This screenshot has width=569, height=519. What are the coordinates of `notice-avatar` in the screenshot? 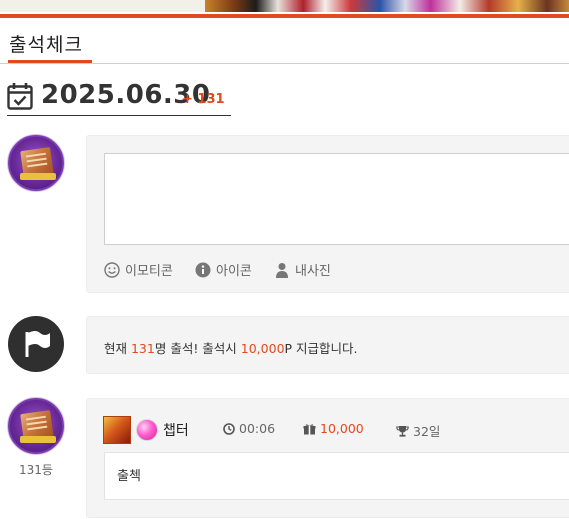 It's located at (36, 344).